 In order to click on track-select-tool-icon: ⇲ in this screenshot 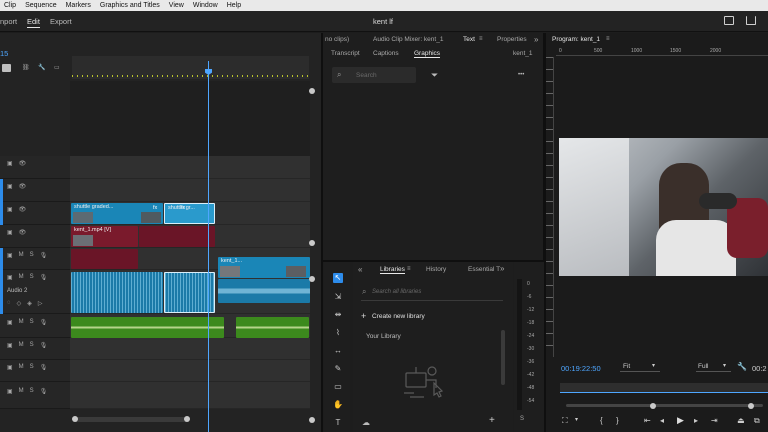, I will do `click(338, 297)`.